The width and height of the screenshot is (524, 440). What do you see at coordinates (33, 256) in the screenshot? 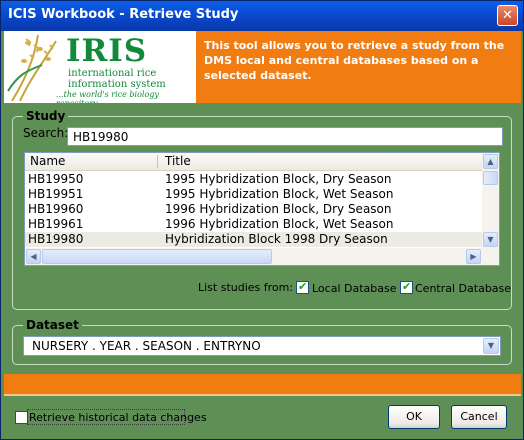
I see `scroll-left-icon: ◀` at bounding box center [33, 256].